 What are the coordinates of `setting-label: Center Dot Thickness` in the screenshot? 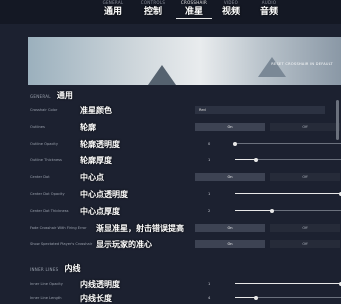 It's located at (49, 211).